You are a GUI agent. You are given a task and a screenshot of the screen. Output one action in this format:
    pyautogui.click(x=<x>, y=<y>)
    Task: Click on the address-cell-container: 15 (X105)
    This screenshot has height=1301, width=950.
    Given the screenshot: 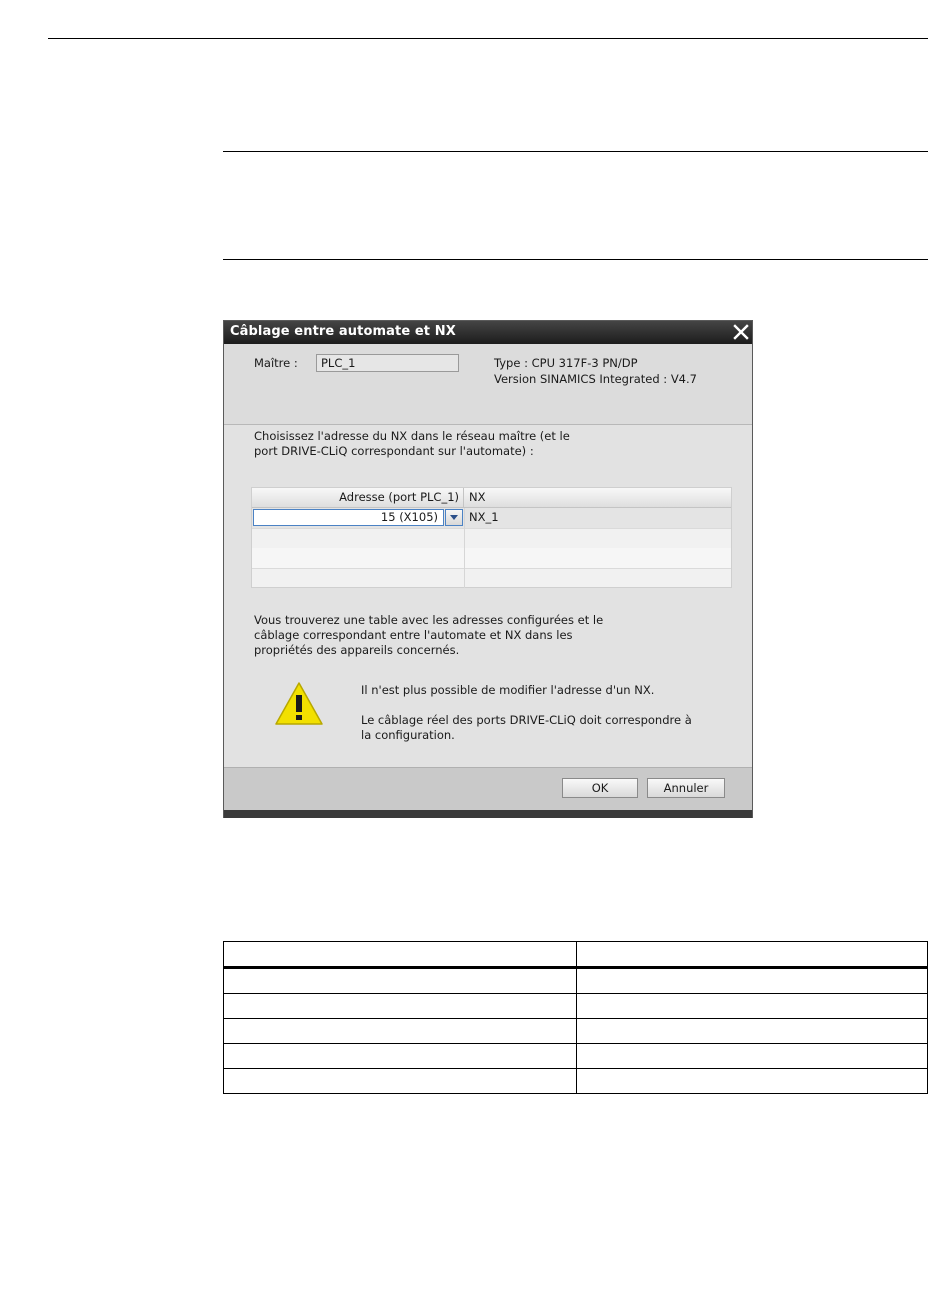 What is the action you would take?
    pyautogui.click(x=358, y=518)
    